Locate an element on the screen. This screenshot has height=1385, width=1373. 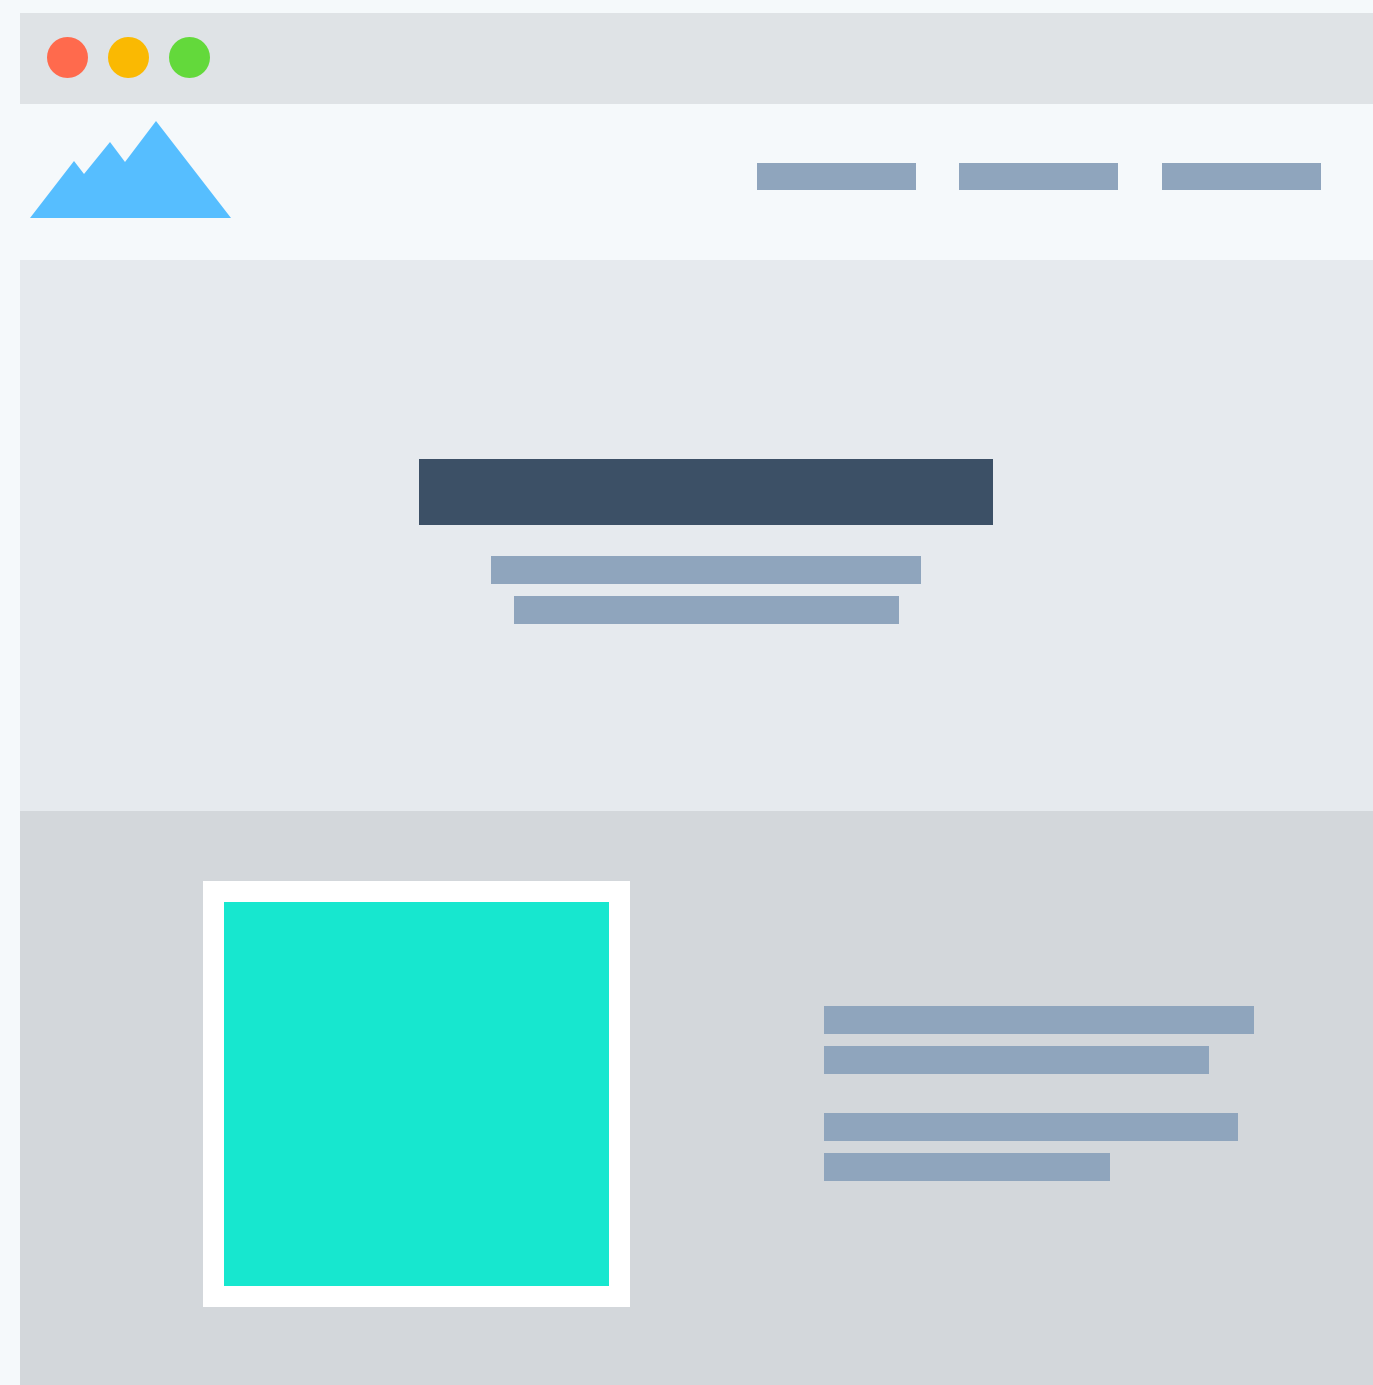
close-window-button is located at coordinates (67, 57).